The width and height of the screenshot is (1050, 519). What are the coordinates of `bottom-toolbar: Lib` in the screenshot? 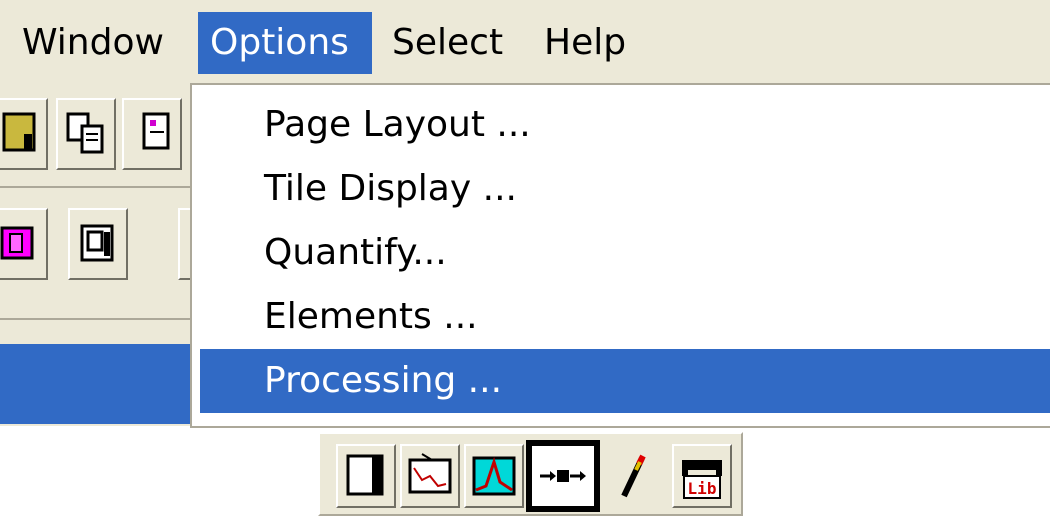 It's located at (530, 474).